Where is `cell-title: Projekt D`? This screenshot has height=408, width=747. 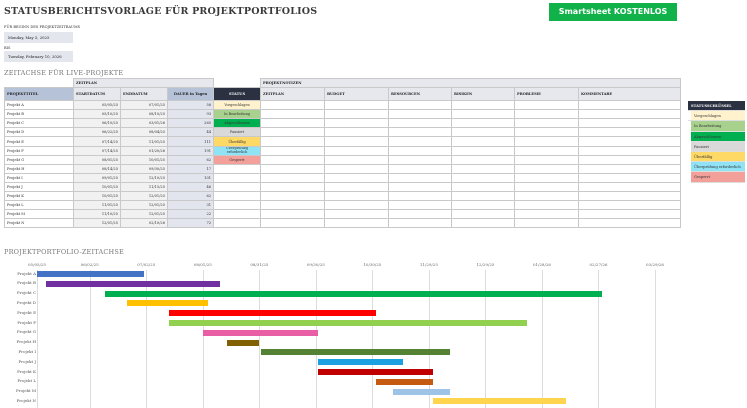 cell-title: Projekt D is located at coordinates (39, 132).